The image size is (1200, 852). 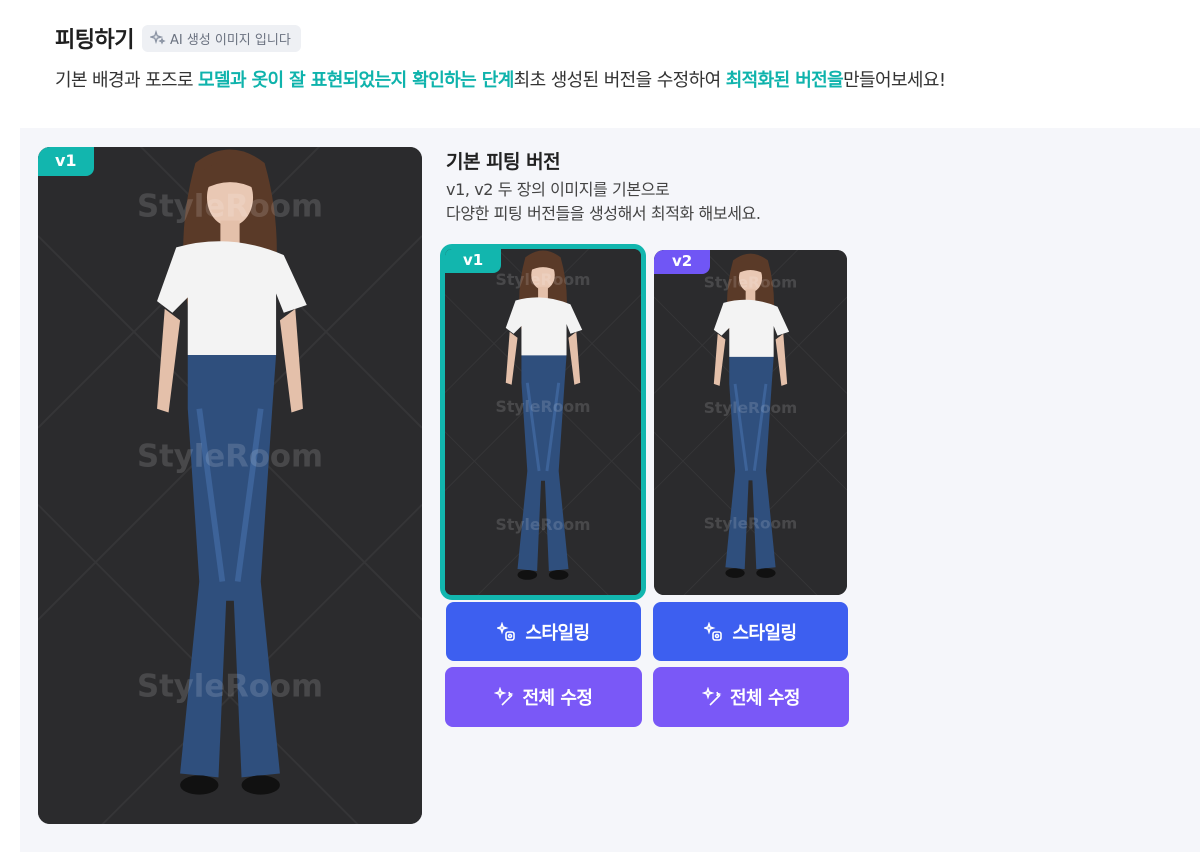 I want to click on section-desc-line1: v1, v2 두 장의 이미지를 기본으로, so click(x=558, y=189).